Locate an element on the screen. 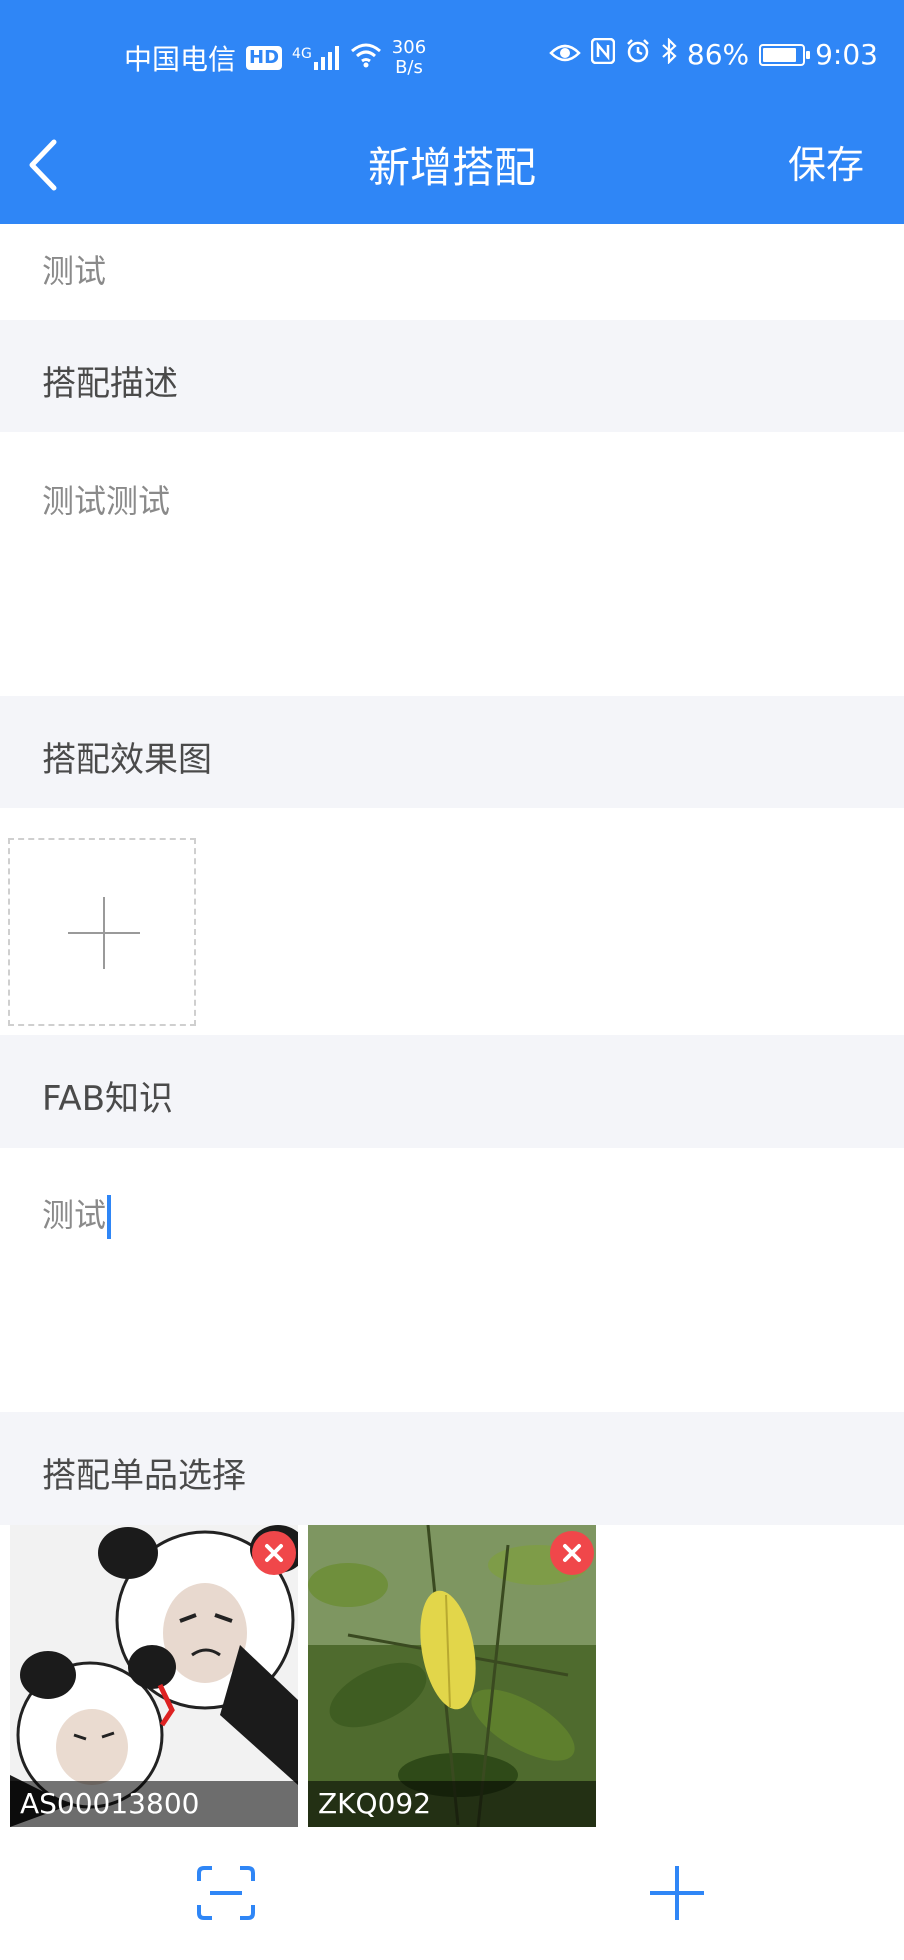 This screenshot has width=904, height=1960. effect-image-label: 搭配效果图 is located at coordinates (127, 760).